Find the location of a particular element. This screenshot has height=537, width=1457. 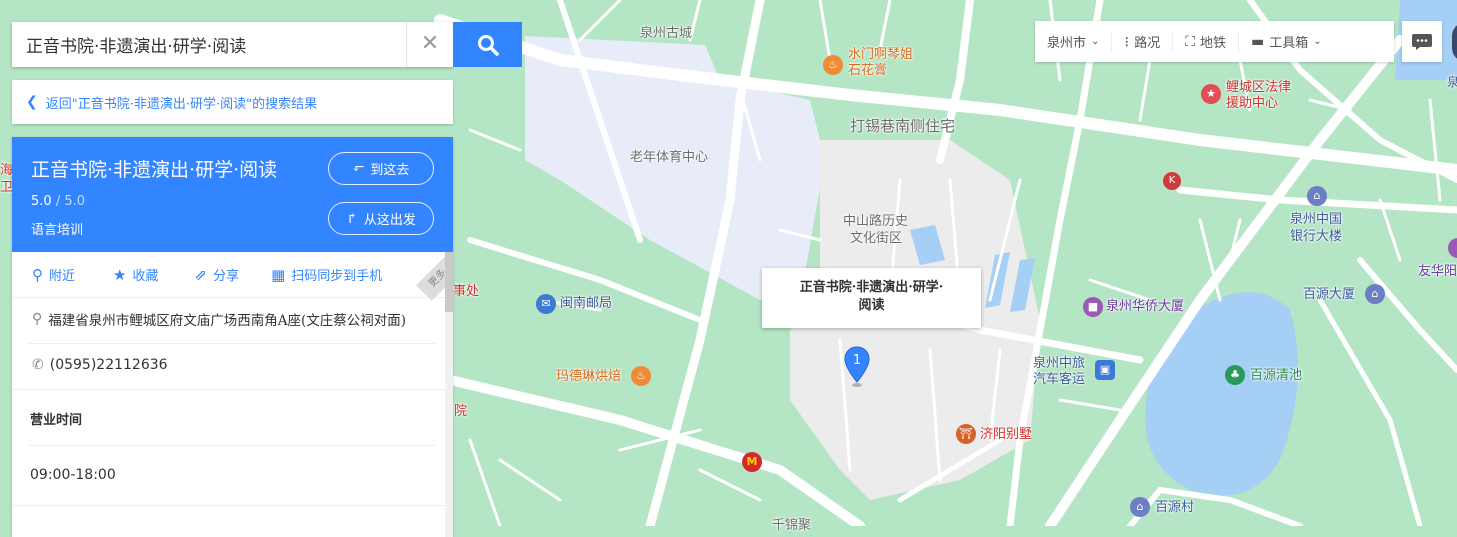

toolbox-button: ▬ 工具箱 ⌄ is located at coordinates (1286, 41).